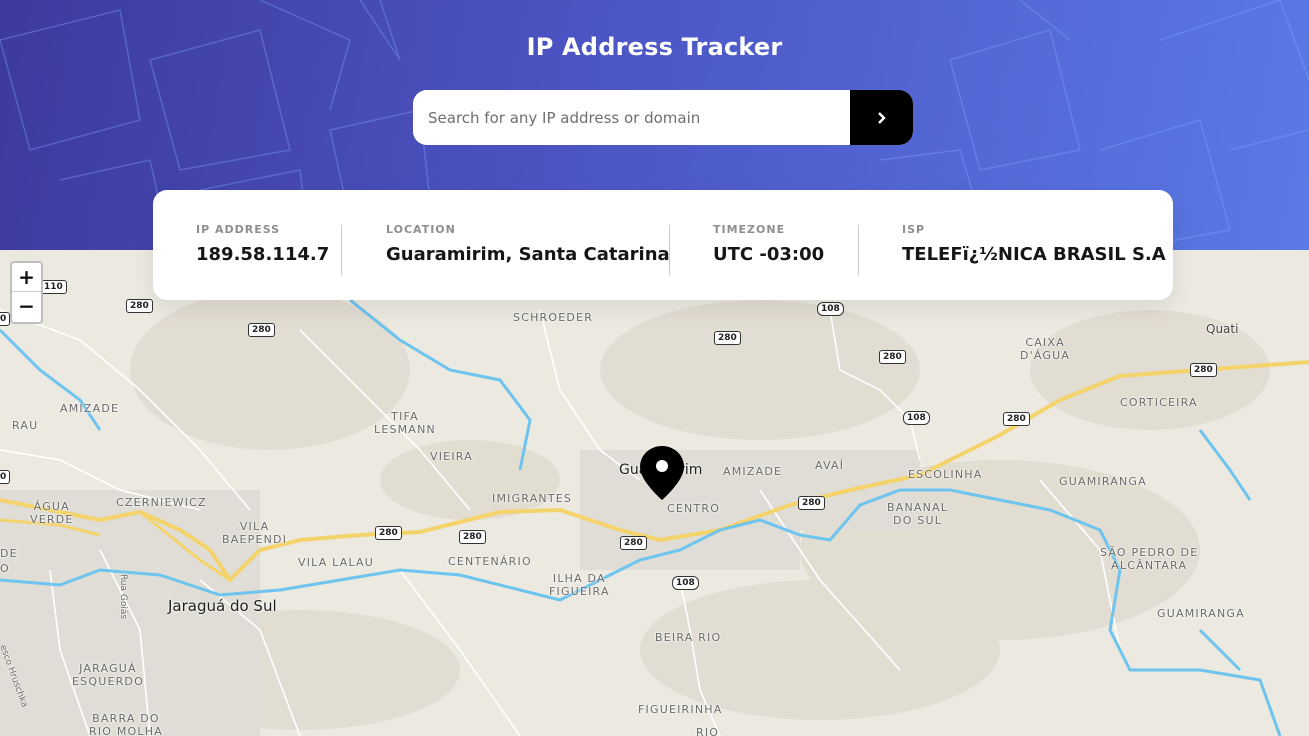 The image size is (1309, 736). Describe the element at coordinates (528, 254) in the screenshot. I see `location-value: Guaramirim, Santa Catarina` at that location.